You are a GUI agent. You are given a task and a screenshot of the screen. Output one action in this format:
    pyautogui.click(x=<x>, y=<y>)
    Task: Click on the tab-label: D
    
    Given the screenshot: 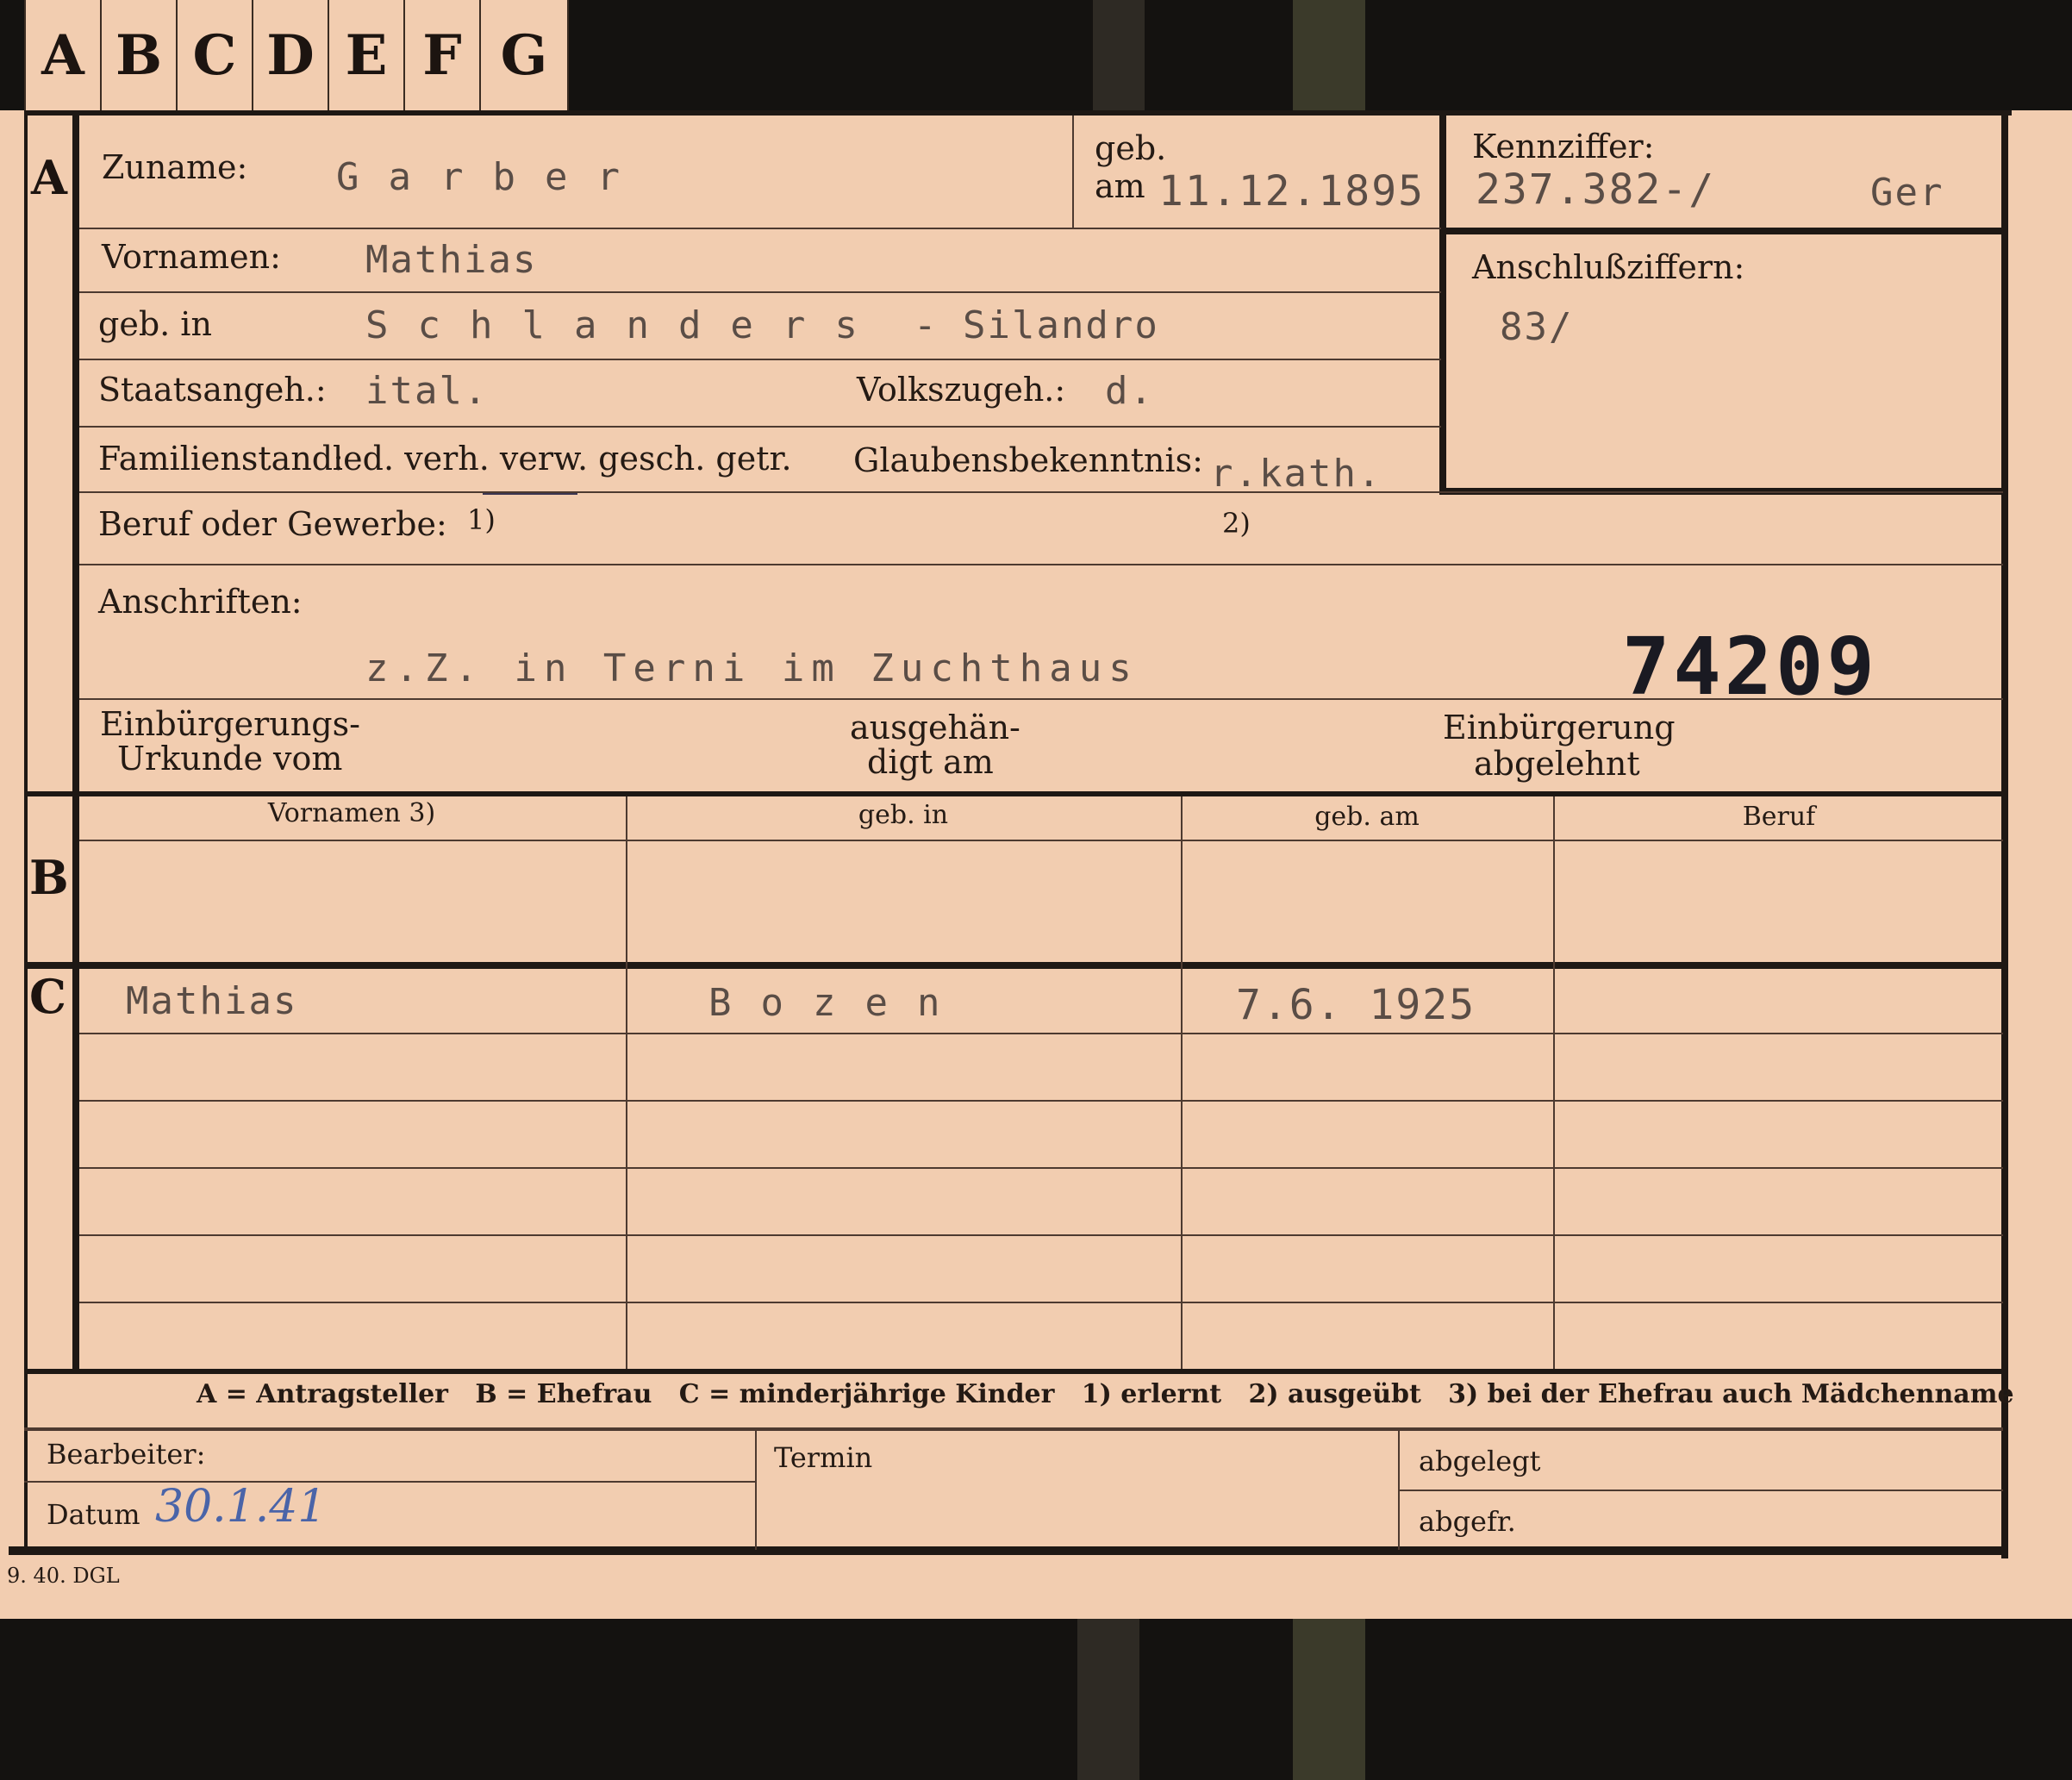 What is the action you would take?
    pyautogui.click(x=290, y=55)
    